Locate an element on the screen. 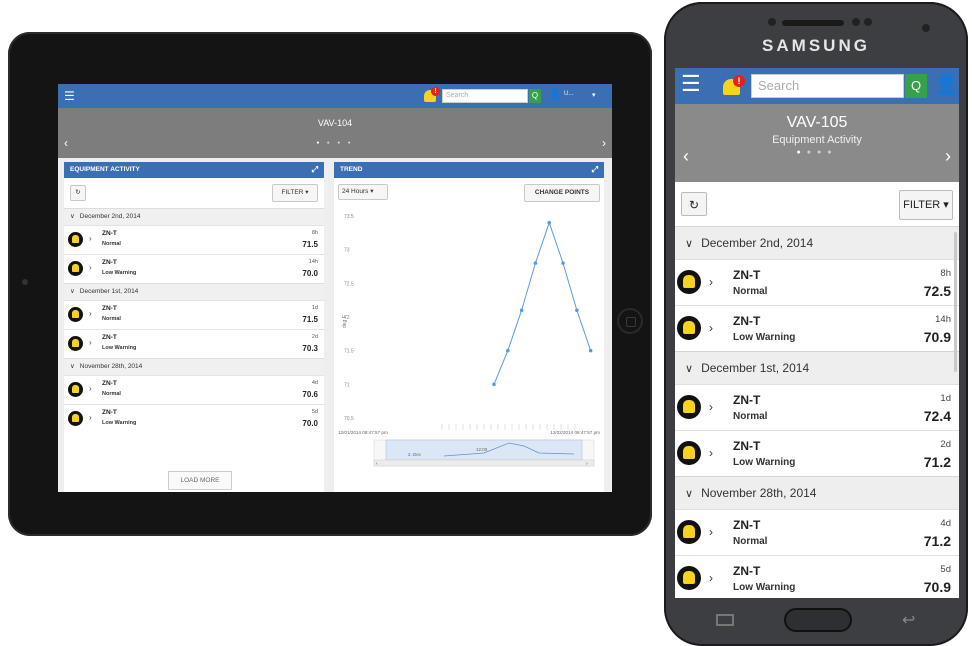 The width and height of the screenshot is (972, 646). back-key-icon: ↩ is located at coordinates (908, 620).